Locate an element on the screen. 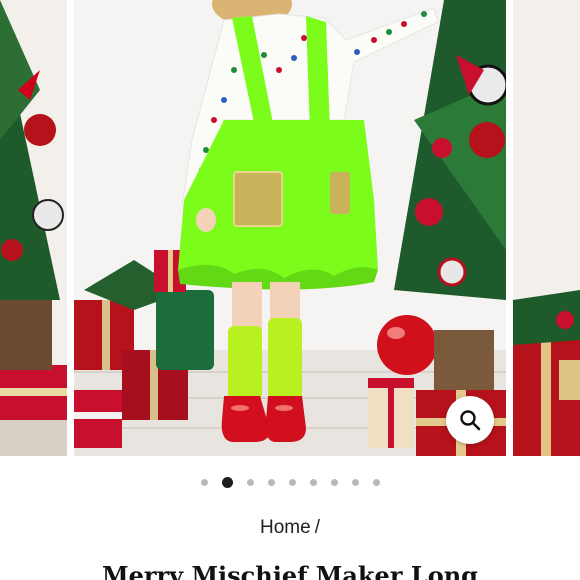 Image resolution: width=580 pixels, height=580 pixels. breadcrumb: Home / is located at coordinates (290, 528).